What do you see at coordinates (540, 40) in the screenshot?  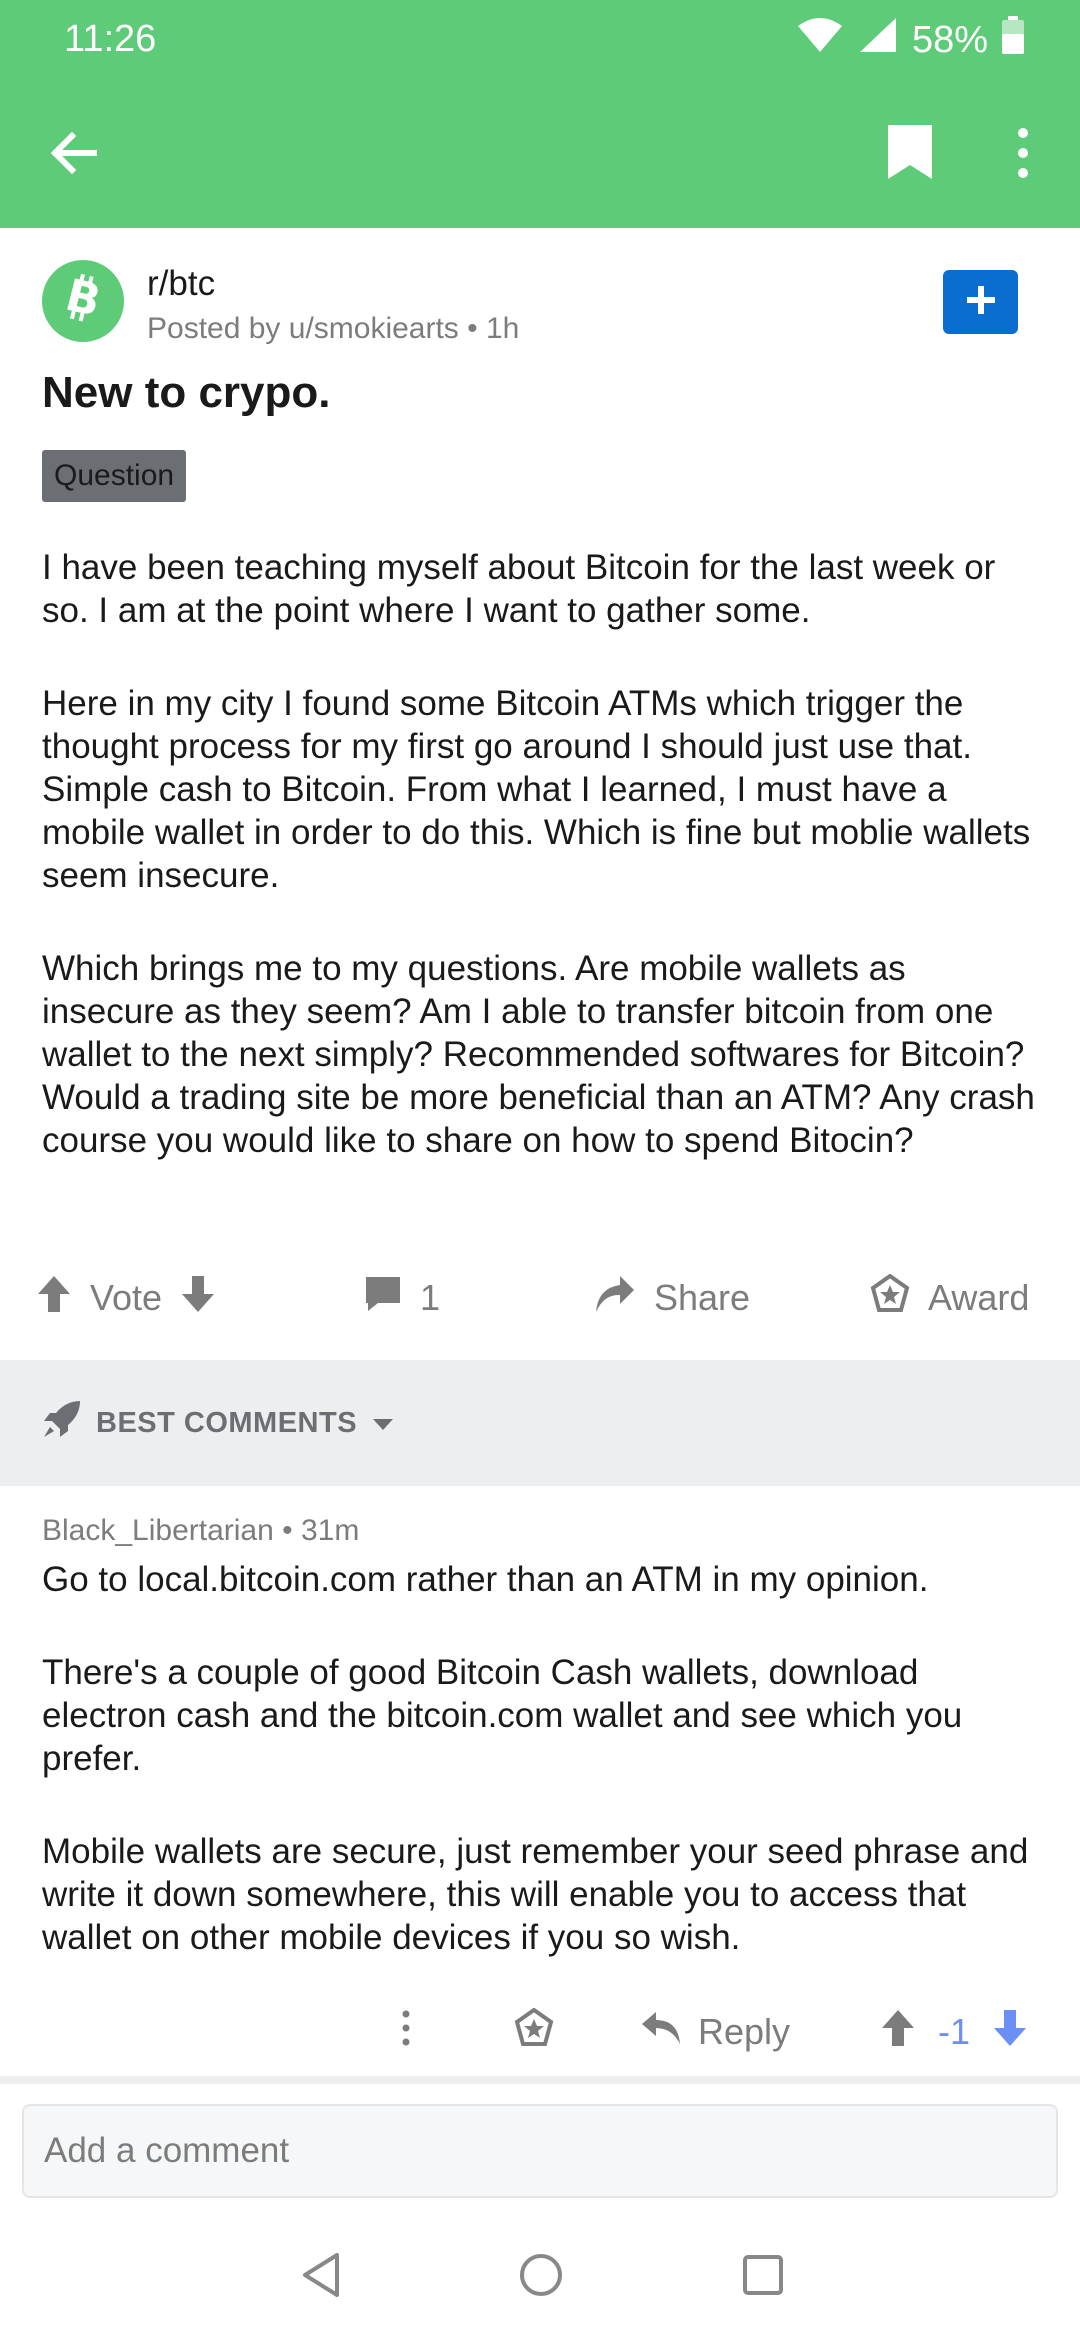 I see `status-bar: 11:26 58%` at bounding box center [540, 40].